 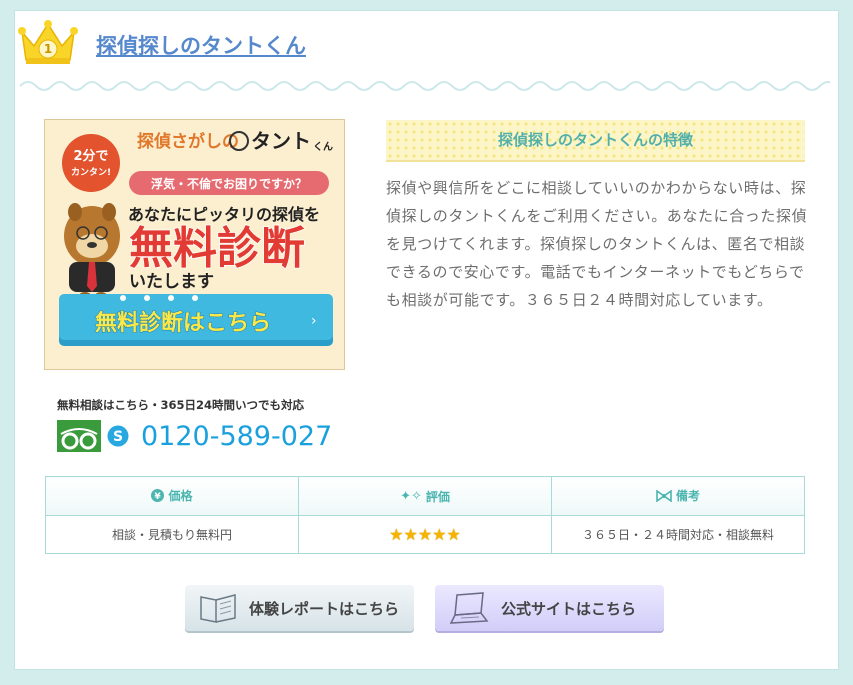 I want to click on chevron-right-icon: ›, so click(x=314, y=321).